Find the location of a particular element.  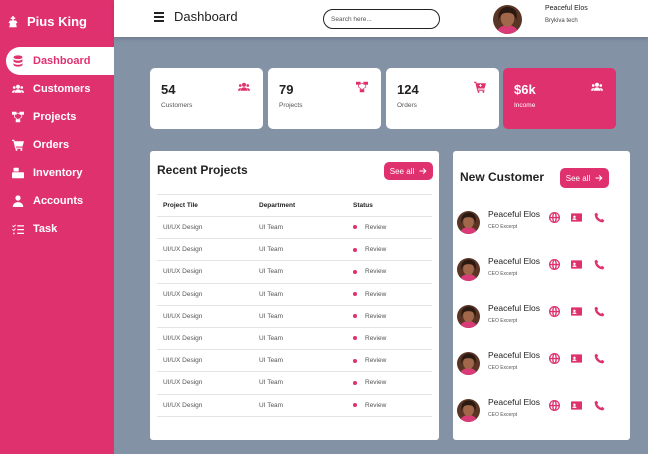

sidebar-item-projects: Projects is located at coordinates (60, 117).